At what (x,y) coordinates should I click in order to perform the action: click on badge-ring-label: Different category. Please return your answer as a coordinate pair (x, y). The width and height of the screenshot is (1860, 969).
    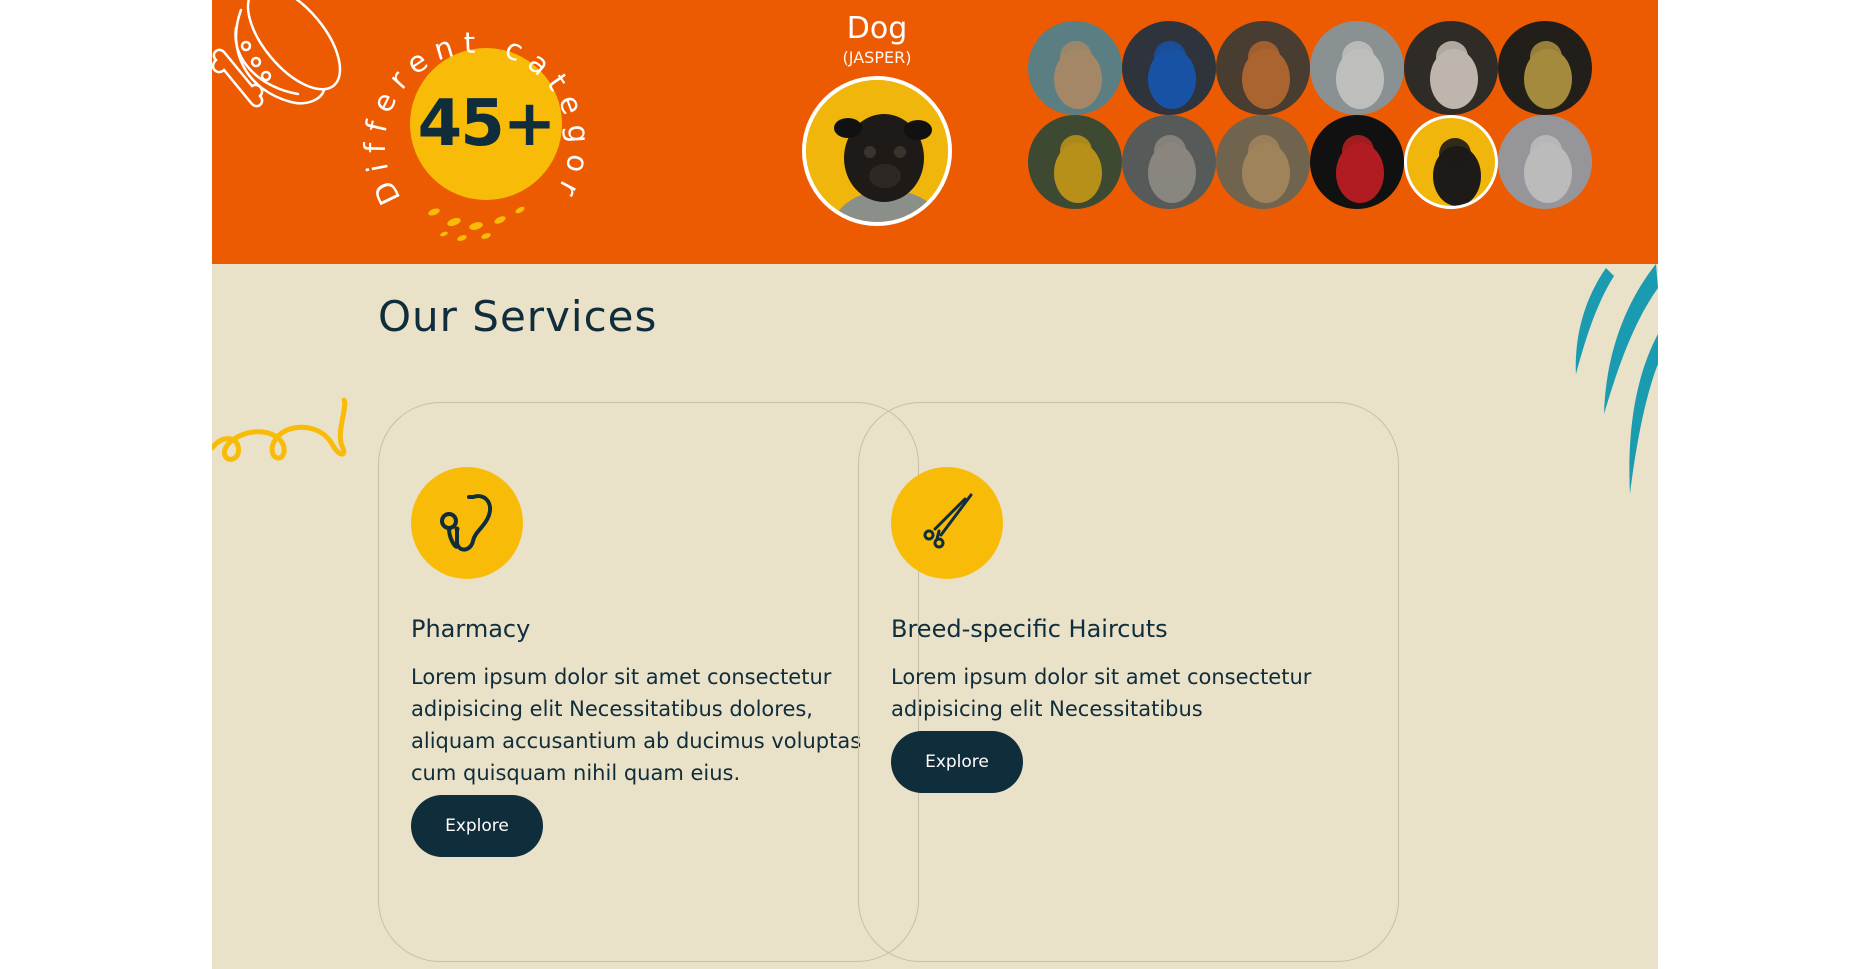
    Looking at the image, I should click on (475, 111).